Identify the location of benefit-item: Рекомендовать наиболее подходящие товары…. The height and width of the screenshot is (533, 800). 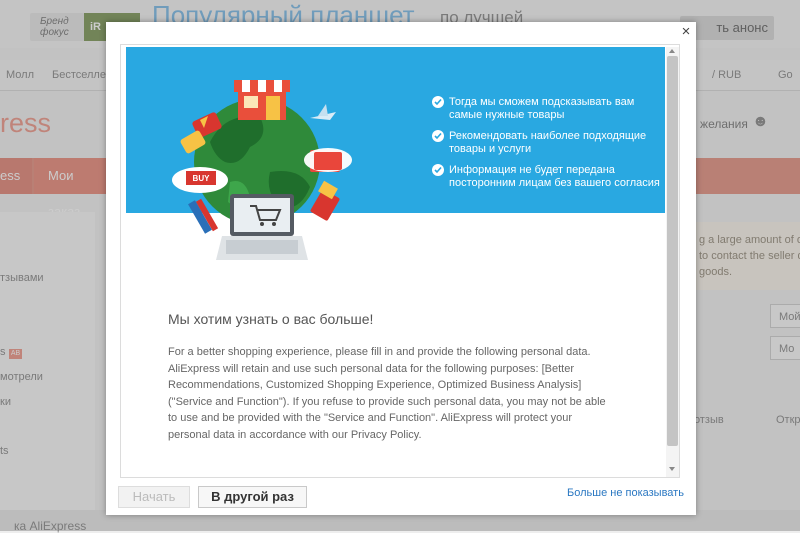
(549, 143).